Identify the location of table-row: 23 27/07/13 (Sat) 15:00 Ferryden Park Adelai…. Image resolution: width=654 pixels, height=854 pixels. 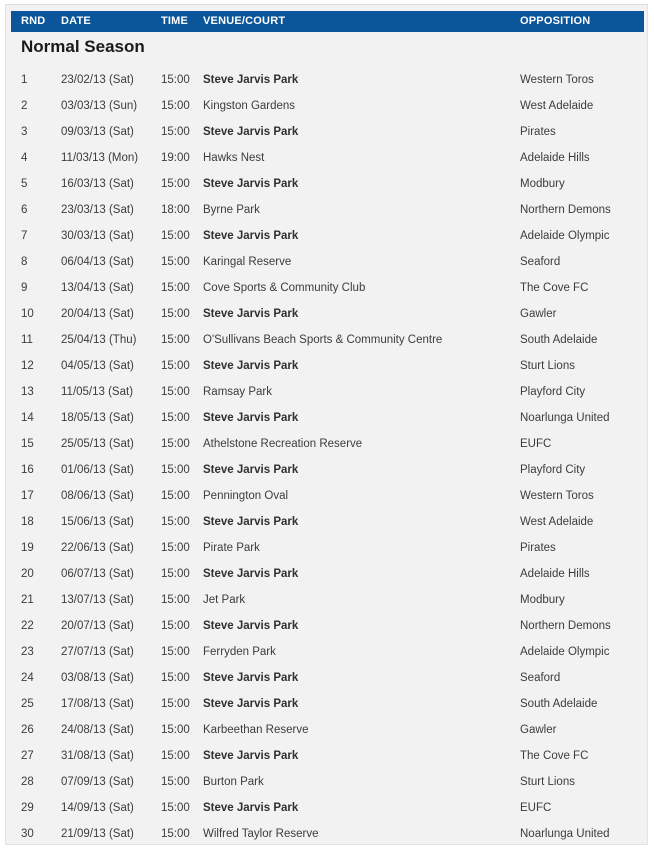
(327, 652).